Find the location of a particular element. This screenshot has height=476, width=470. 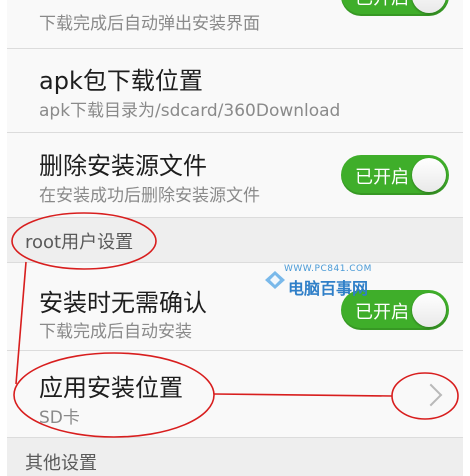

no-confirm-subtitle: 下载完成后自动安装 is located at coordinates (115, 332).